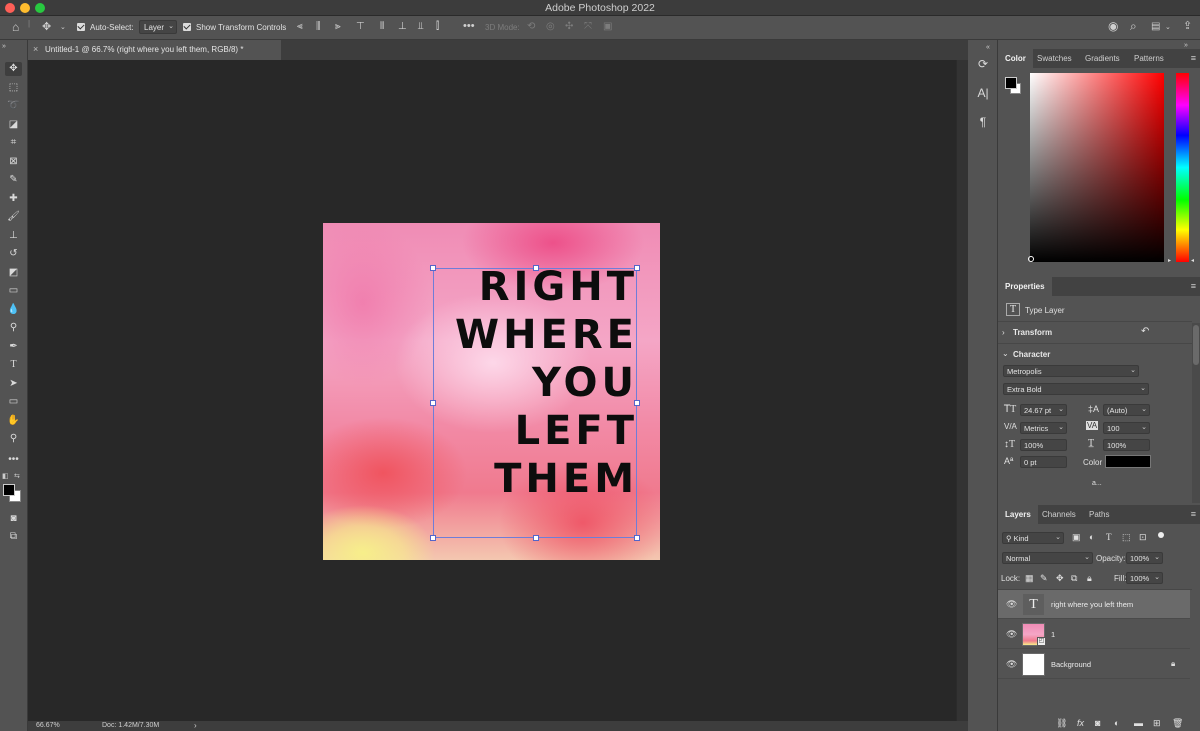 The width and height of the screenshot is (1200, 731). What do you see at coordinates (1074, 578) in the screenshot?
I see `lock-artboard-icon: ⧉` at bounding box center [1074, 578].